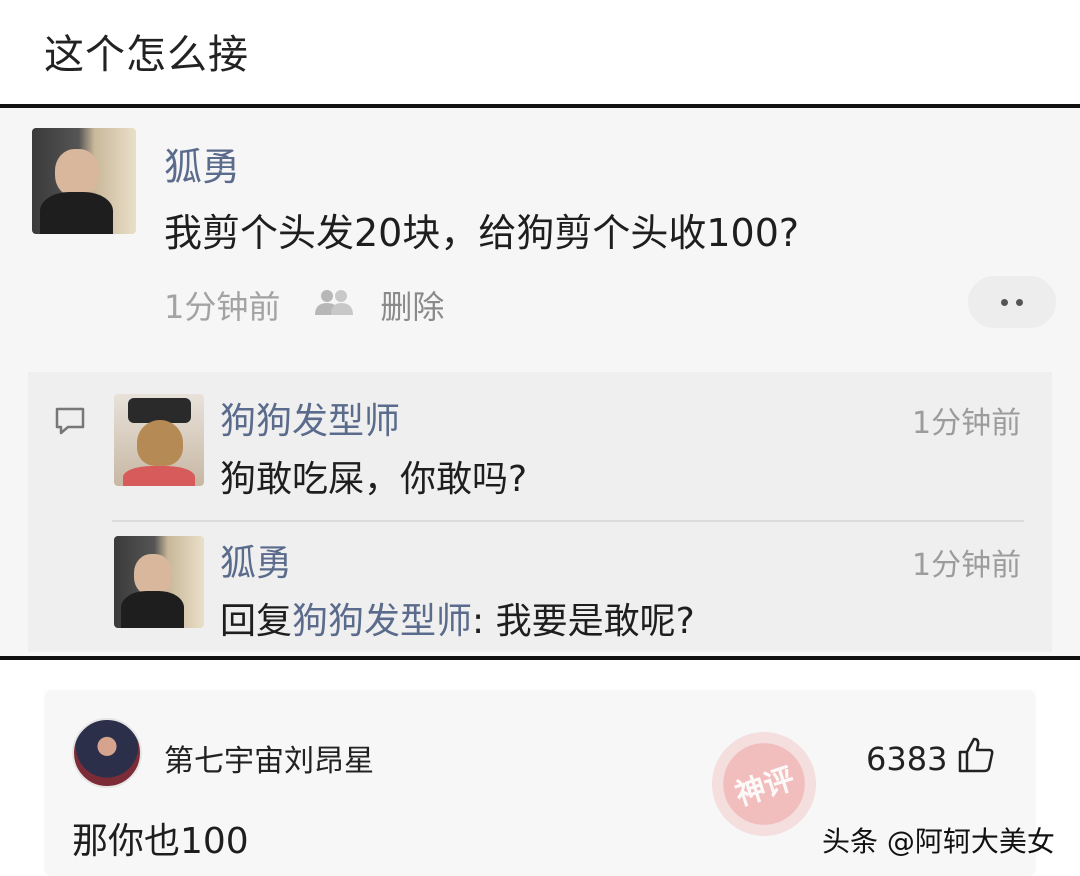 The height and width of the screenshot is (876, 1080). I want to click on delete-button: 删除, so click(412, 305).